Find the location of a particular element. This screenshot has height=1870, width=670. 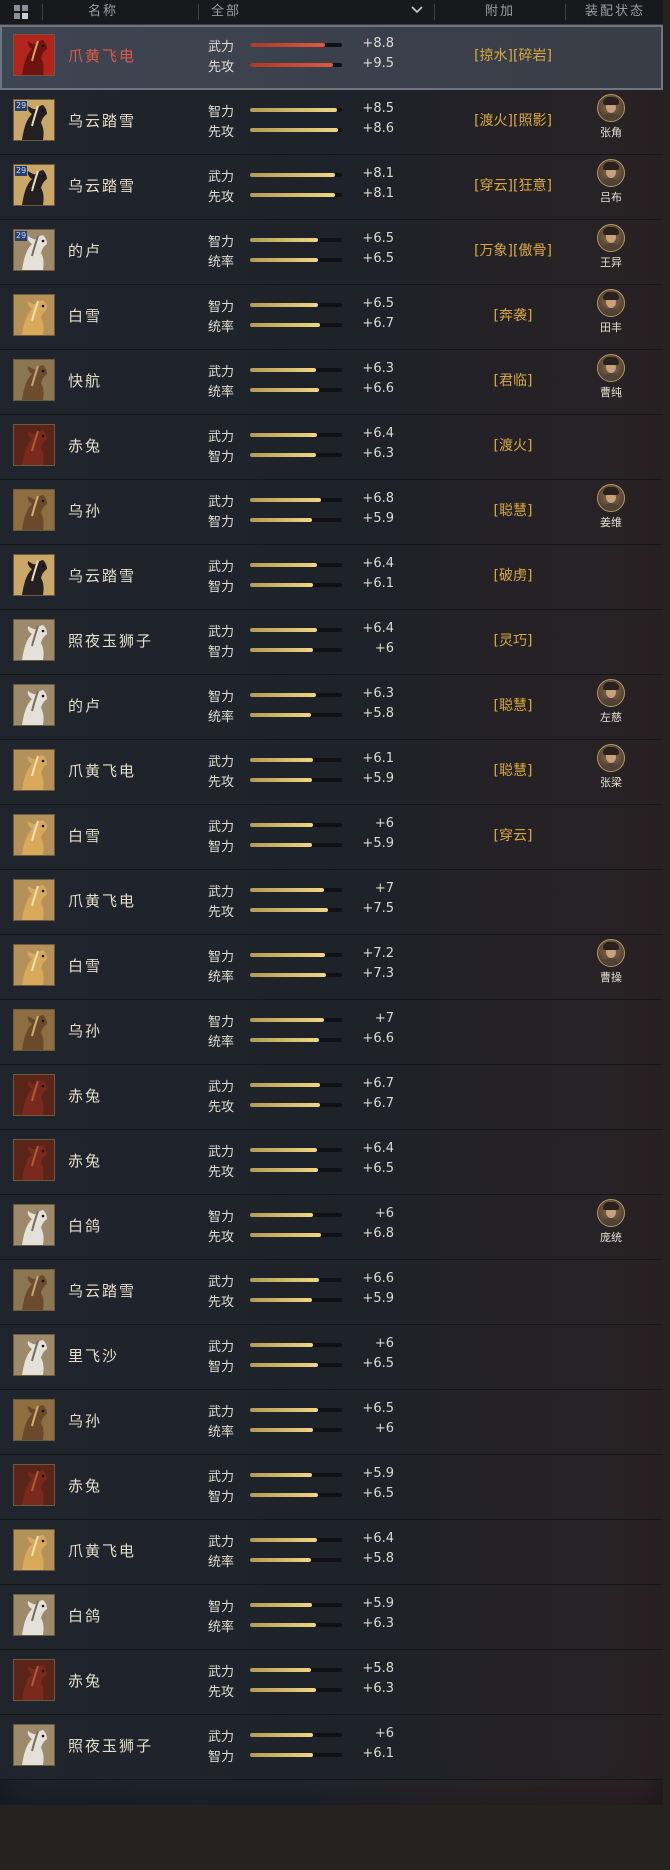

tier-badge: 29 is located at coordinates (21, 236).